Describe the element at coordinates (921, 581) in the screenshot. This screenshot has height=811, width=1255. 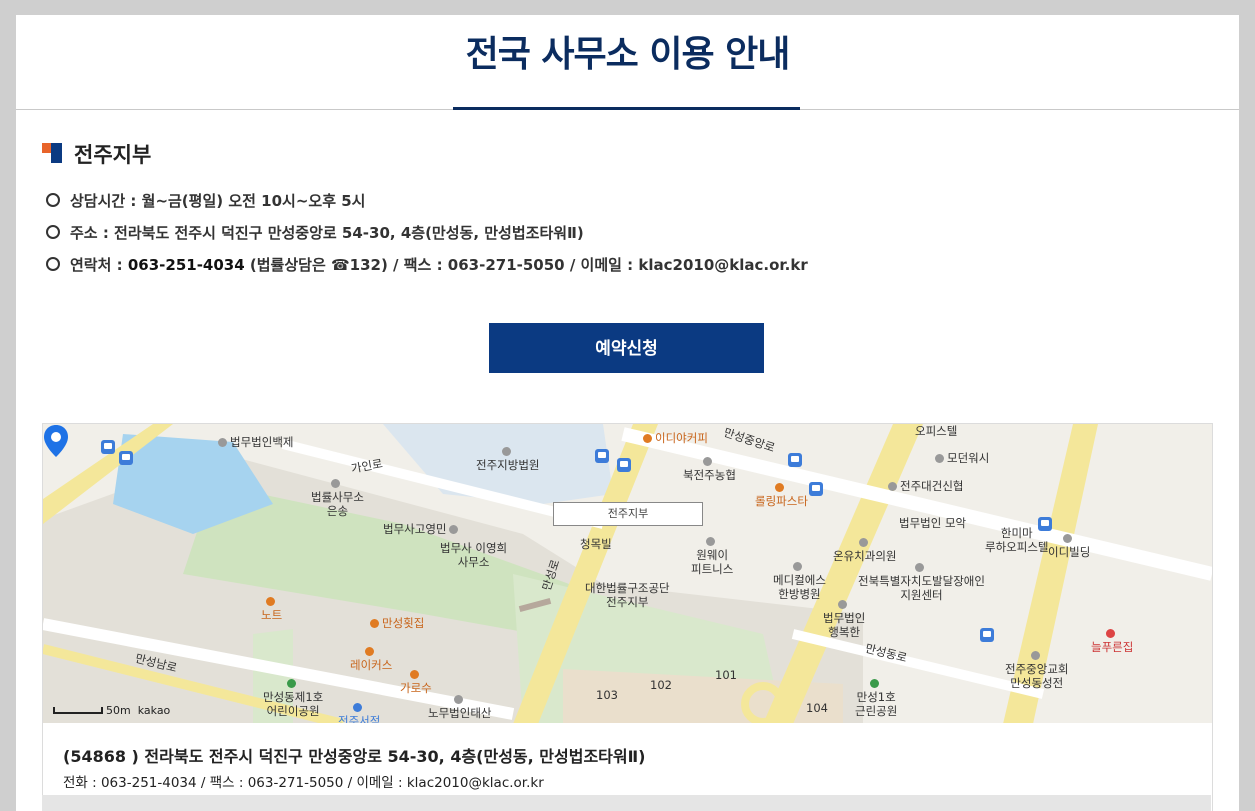
I see `map-label-disability-center: 전북특별자치도발달장애인 지원센터` at that location.